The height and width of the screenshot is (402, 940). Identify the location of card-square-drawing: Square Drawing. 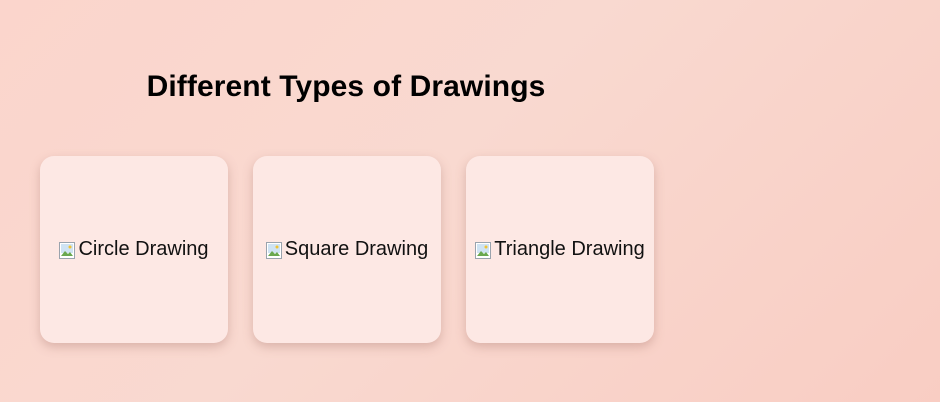
(347, 249).